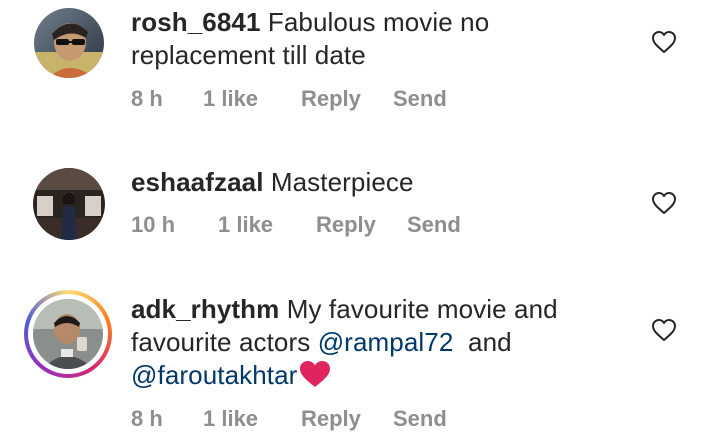 The image size is (720, 436). What do you see at coordinates (153, 224) in the screenshot?
I see `comment-time: 10 h` at bounding box center [153, 224].